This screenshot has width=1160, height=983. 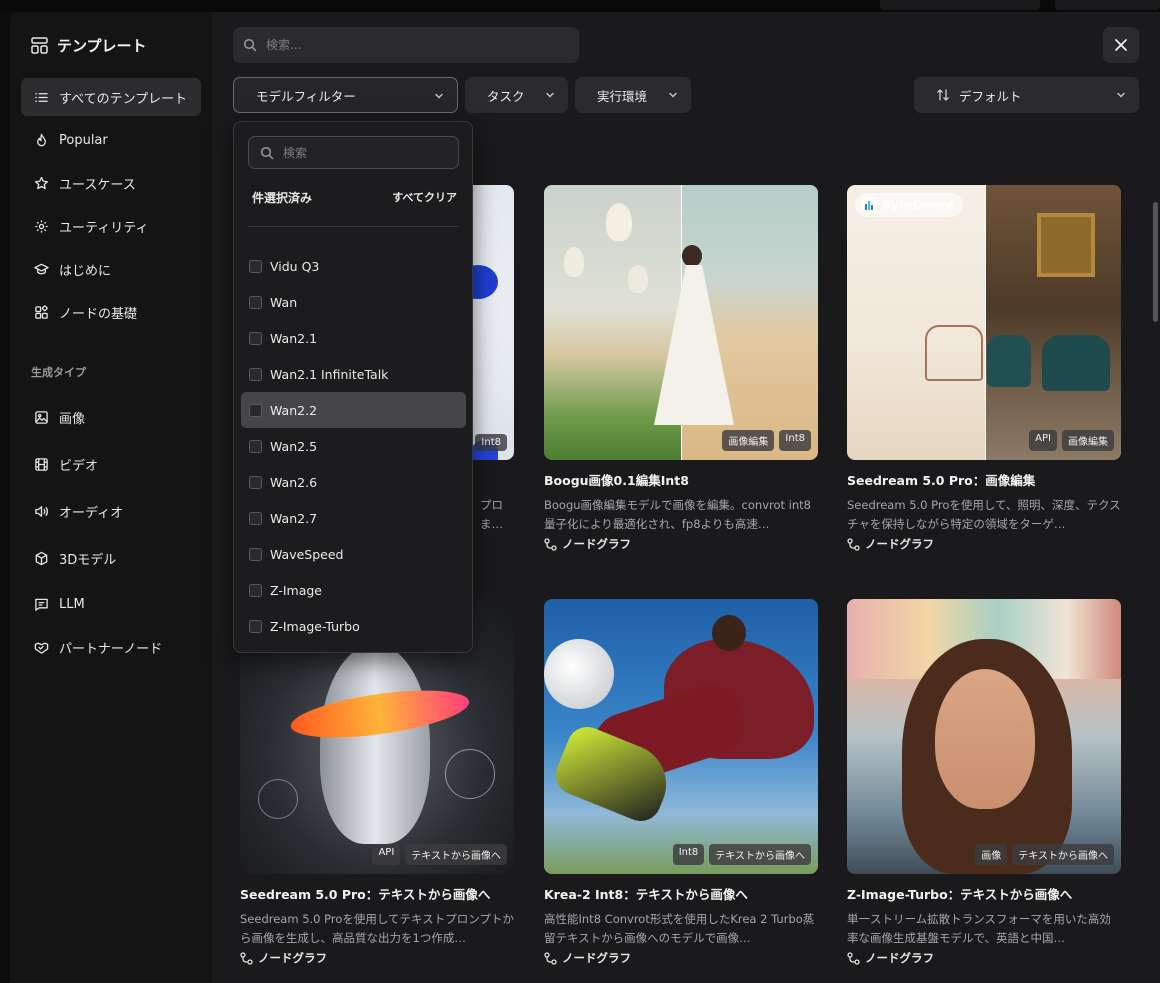 I want to click on model-option: Wan, so click(x=353, y=302).